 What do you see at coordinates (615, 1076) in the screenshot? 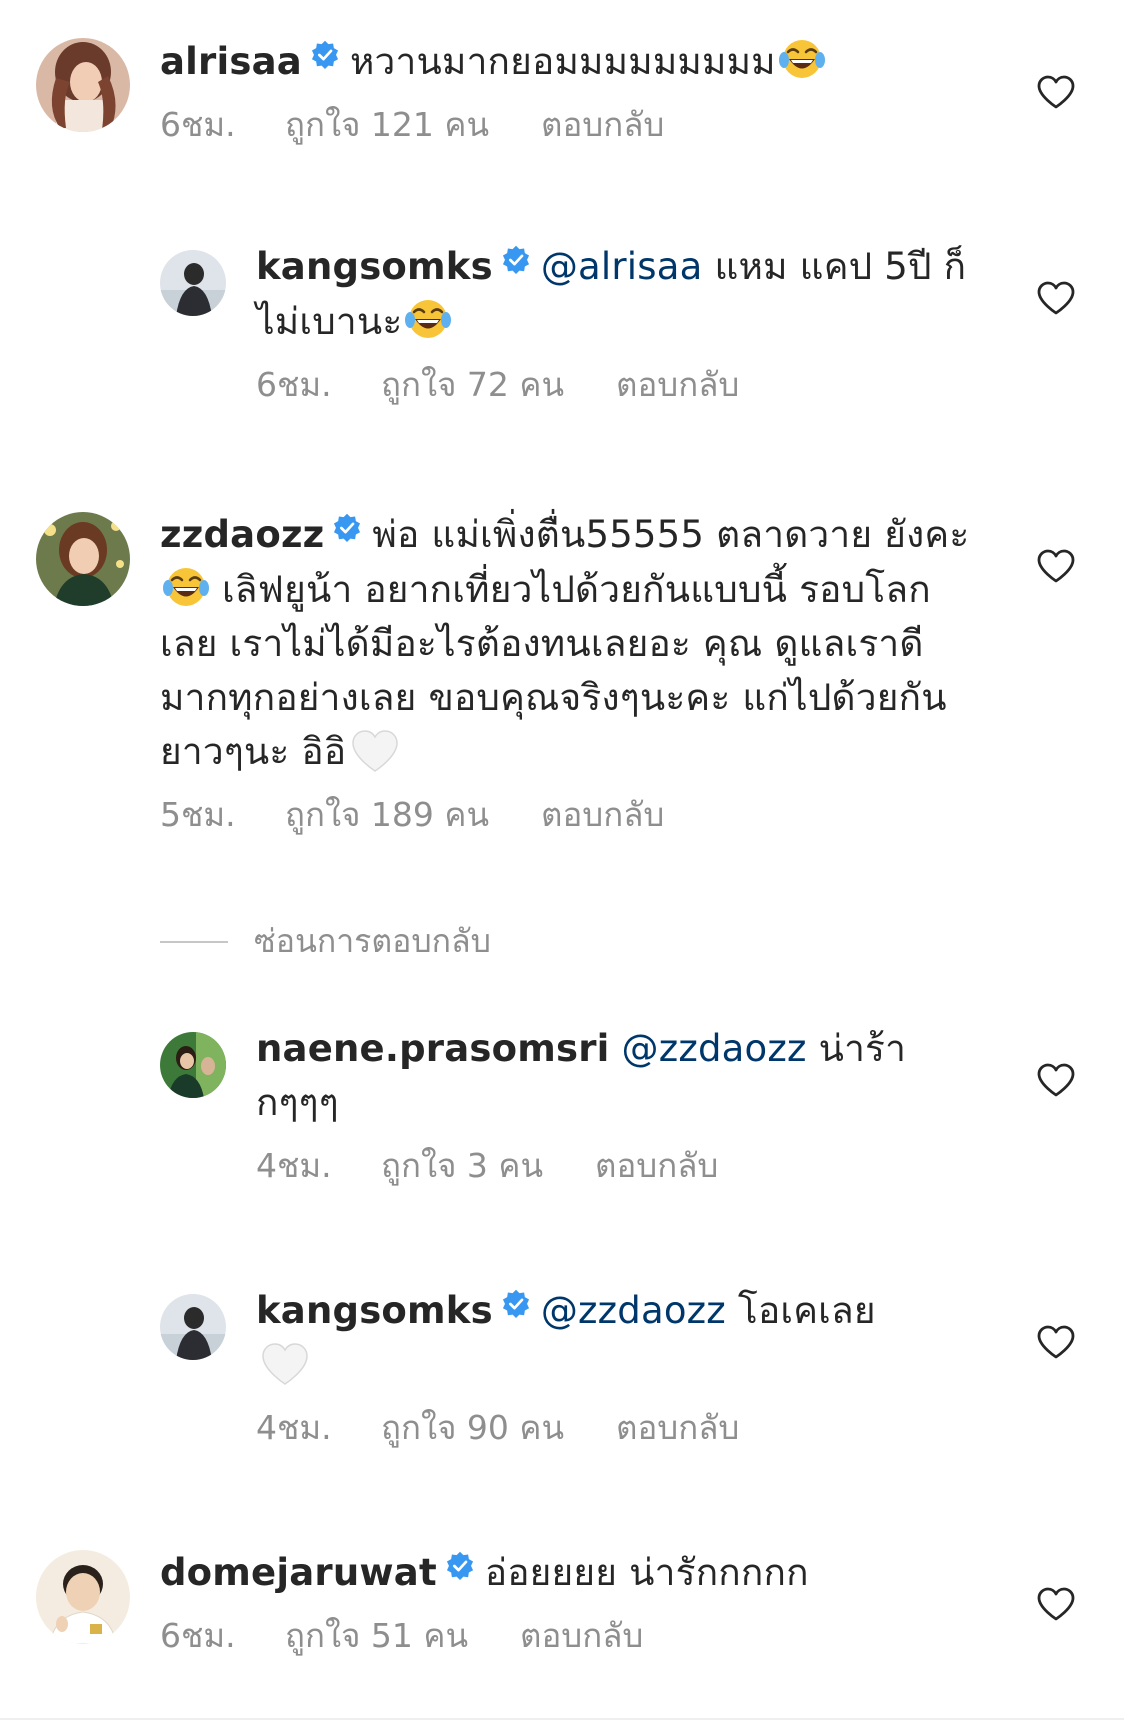
I see `comment-text: naene.prasomsri @zzdaozz น่าร้า กๆๆๆ` at bounding box center [615, 1076].